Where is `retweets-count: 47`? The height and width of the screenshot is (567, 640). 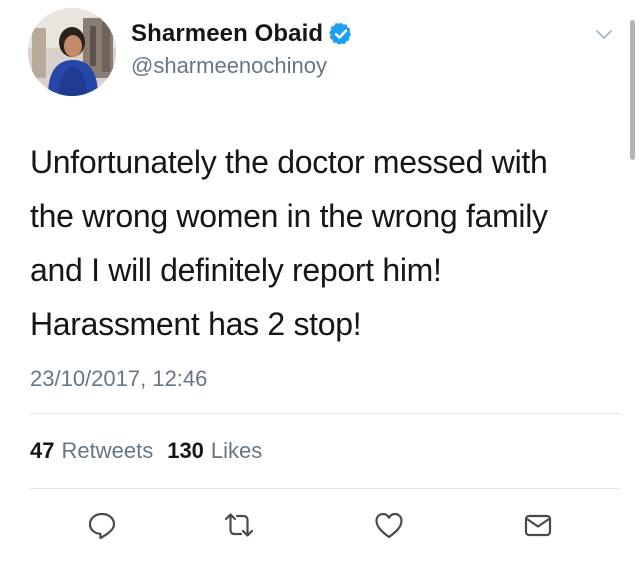
retweets-count: 47 is located at coordinates (42, 451).